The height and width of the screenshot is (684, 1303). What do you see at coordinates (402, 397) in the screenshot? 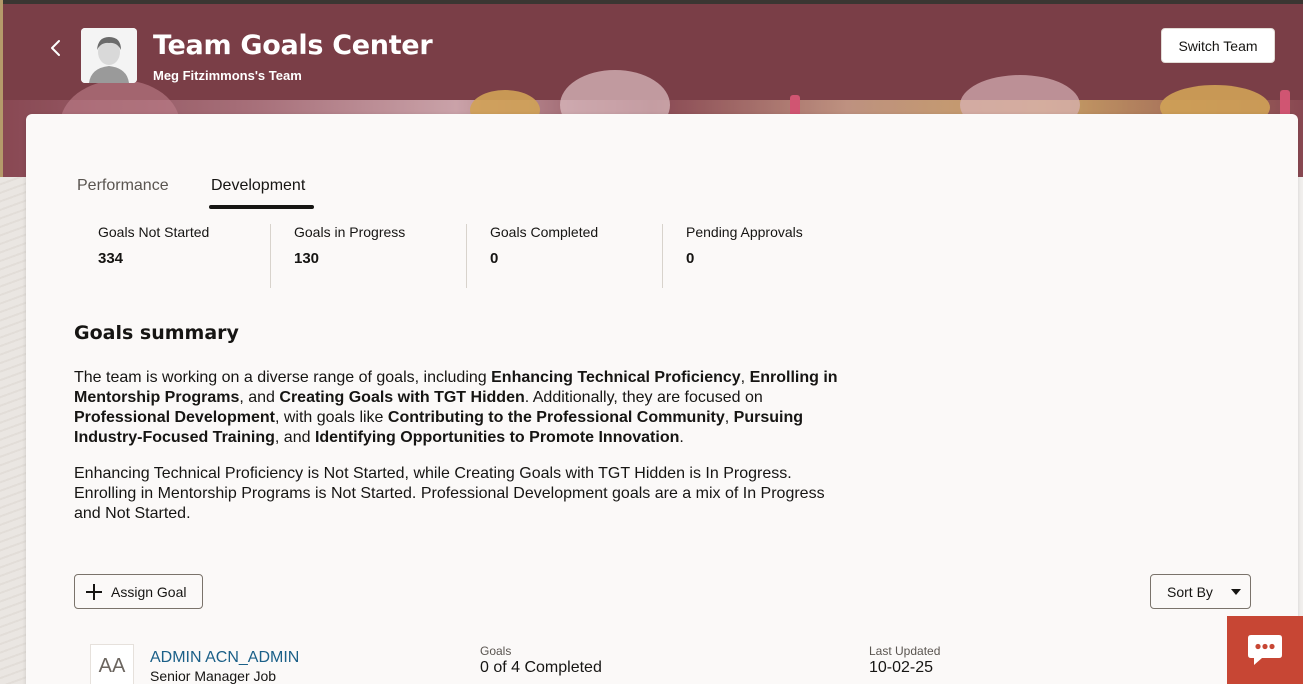
I see `summary-goal-highlight: Creating Goals with TGT Hidden` at bounding box center [402, 397].